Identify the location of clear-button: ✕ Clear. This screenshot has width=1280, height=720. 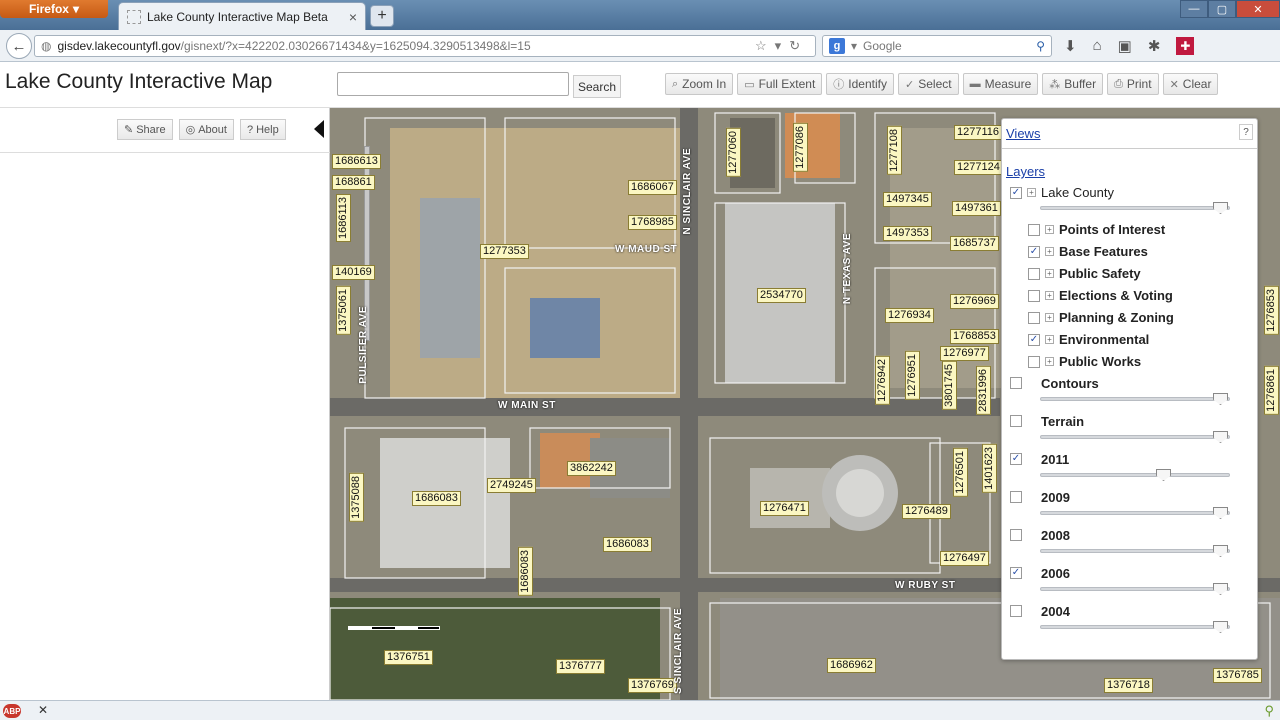
(1190, 84).